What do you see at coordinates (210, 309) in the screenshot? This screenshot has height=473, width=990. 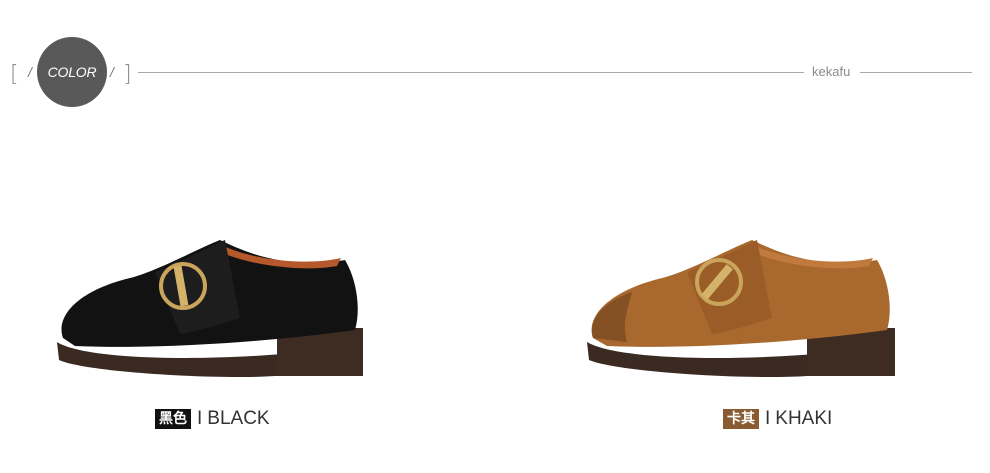 I see `black-shoe-image` at bounding box center [210, 309].